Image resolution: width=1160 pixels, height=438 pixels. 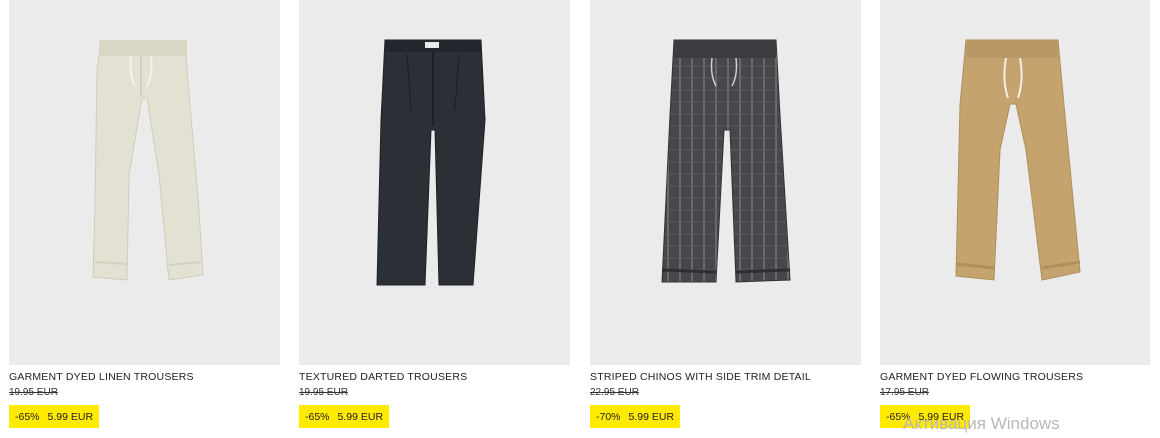 What do you see at coordinates (981, 423) in the screenshot?
I see `windows-activation-watermark: Активация Windows` at bounding box center [981, 423].